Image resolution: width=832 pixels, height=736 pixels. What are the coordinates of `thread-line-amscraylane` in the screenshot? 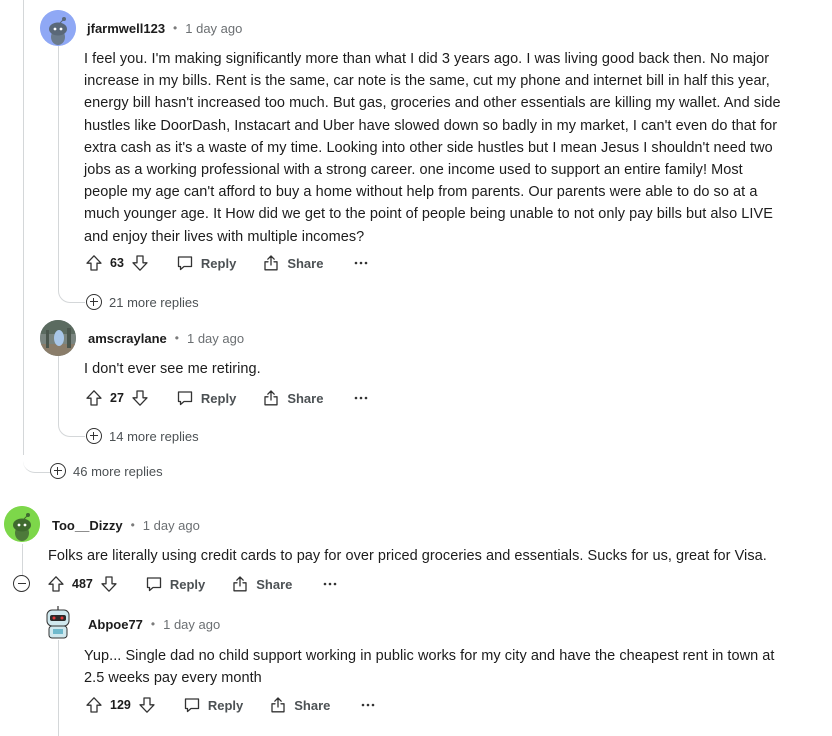 It's located at (58, 387).